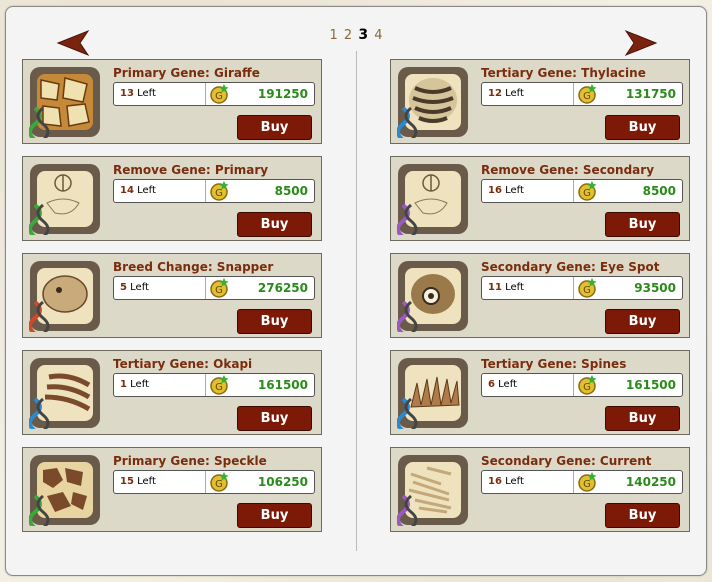 This screenshot has width=712, height=582. Describe the element at coordinates (432, 393) in the screenshot. I see `spines-icon` at that location.